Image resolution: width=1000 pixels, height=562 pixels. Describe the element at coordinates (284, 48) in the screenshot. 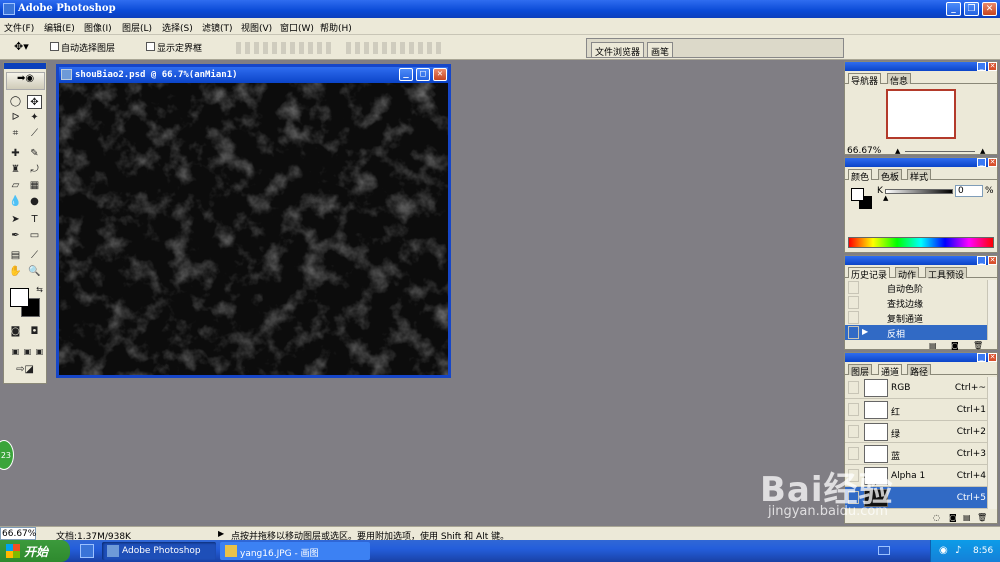

I see `align-buttons` at that location.